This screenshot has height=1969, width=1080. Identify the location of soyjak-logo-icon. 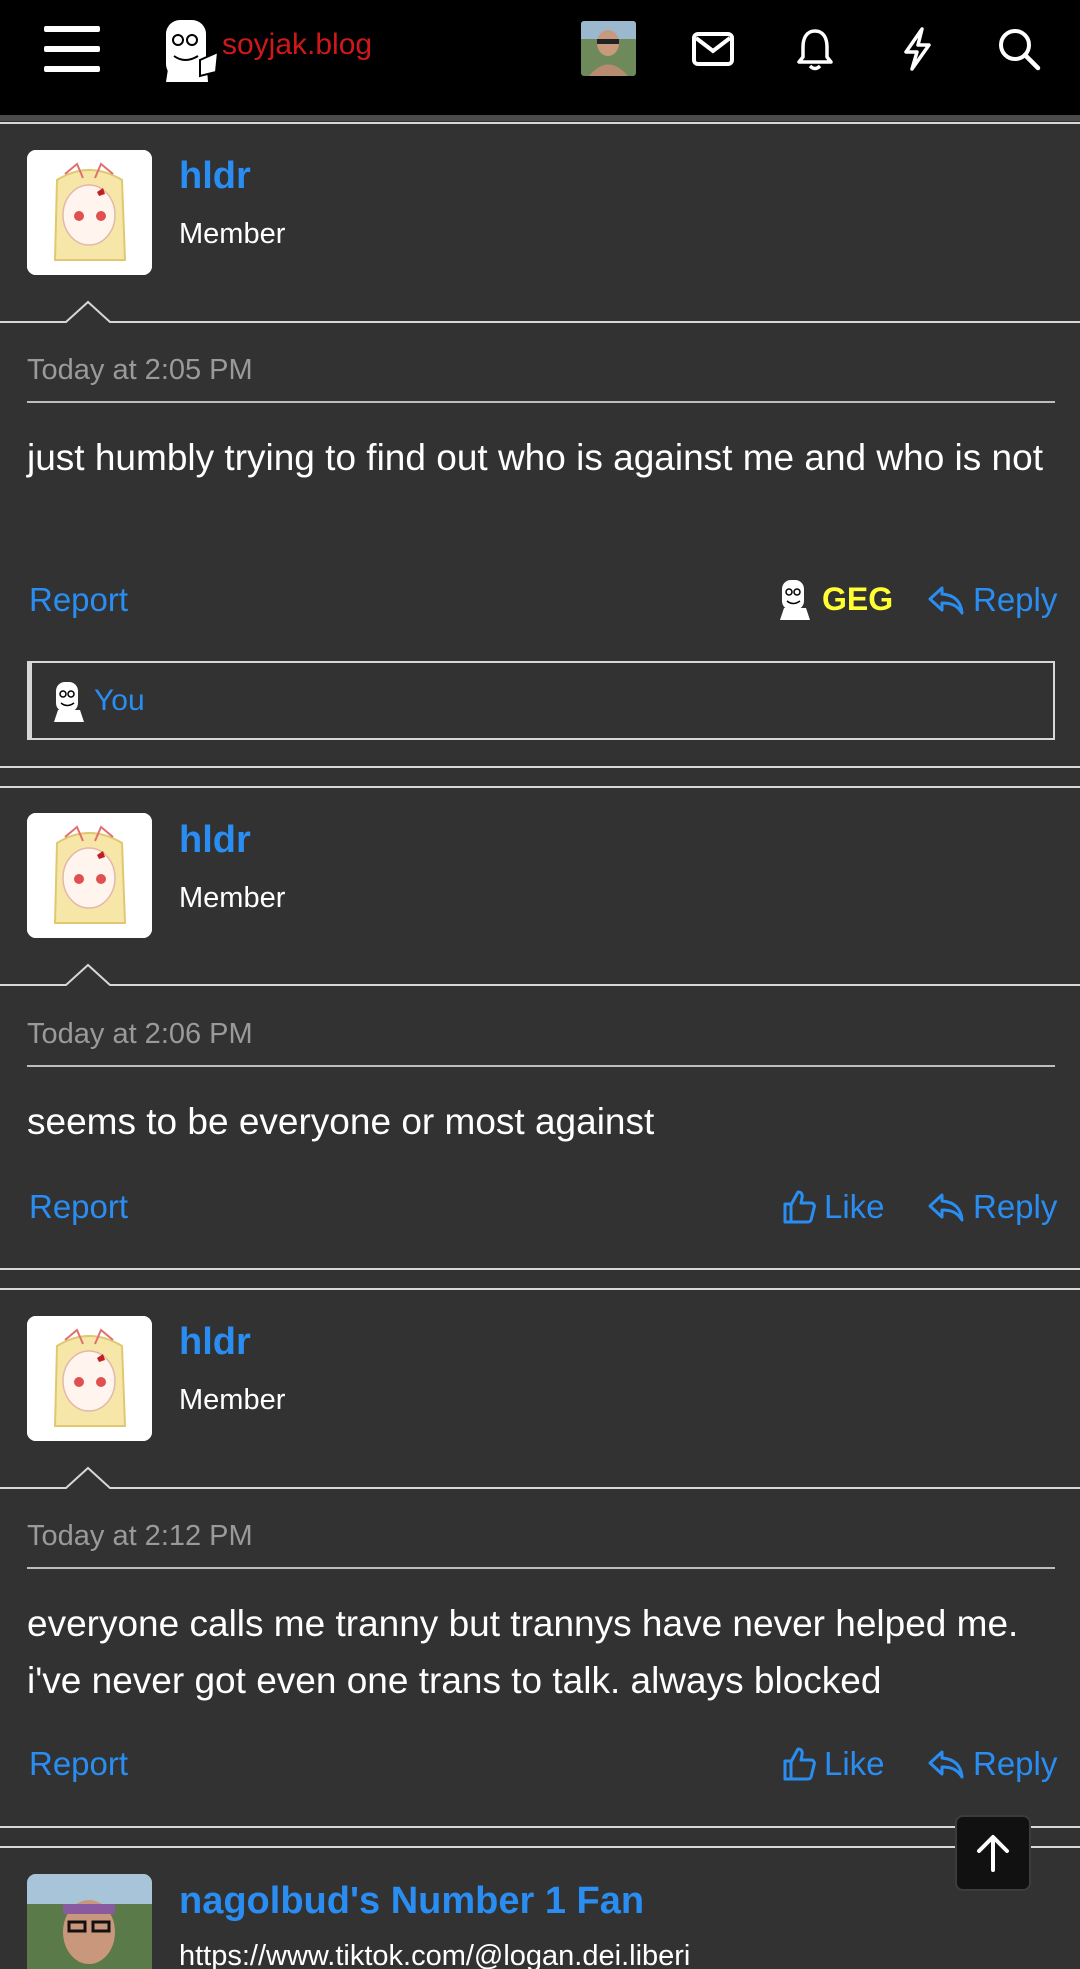
(193, 51).